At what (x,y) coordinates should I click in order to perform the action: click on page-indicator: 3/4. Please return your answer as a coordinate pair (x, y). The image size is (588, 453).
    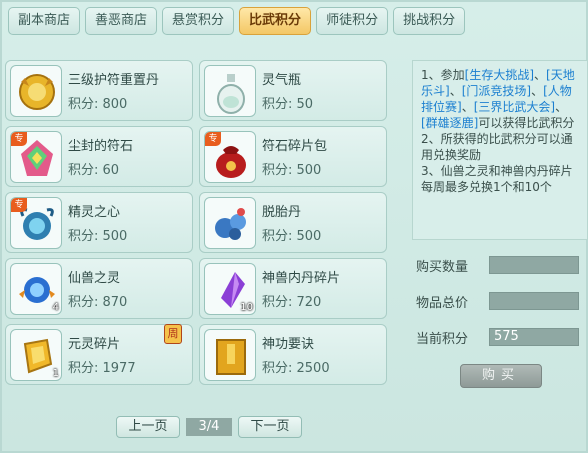
    Looking at the image, I should click on (209, 427).